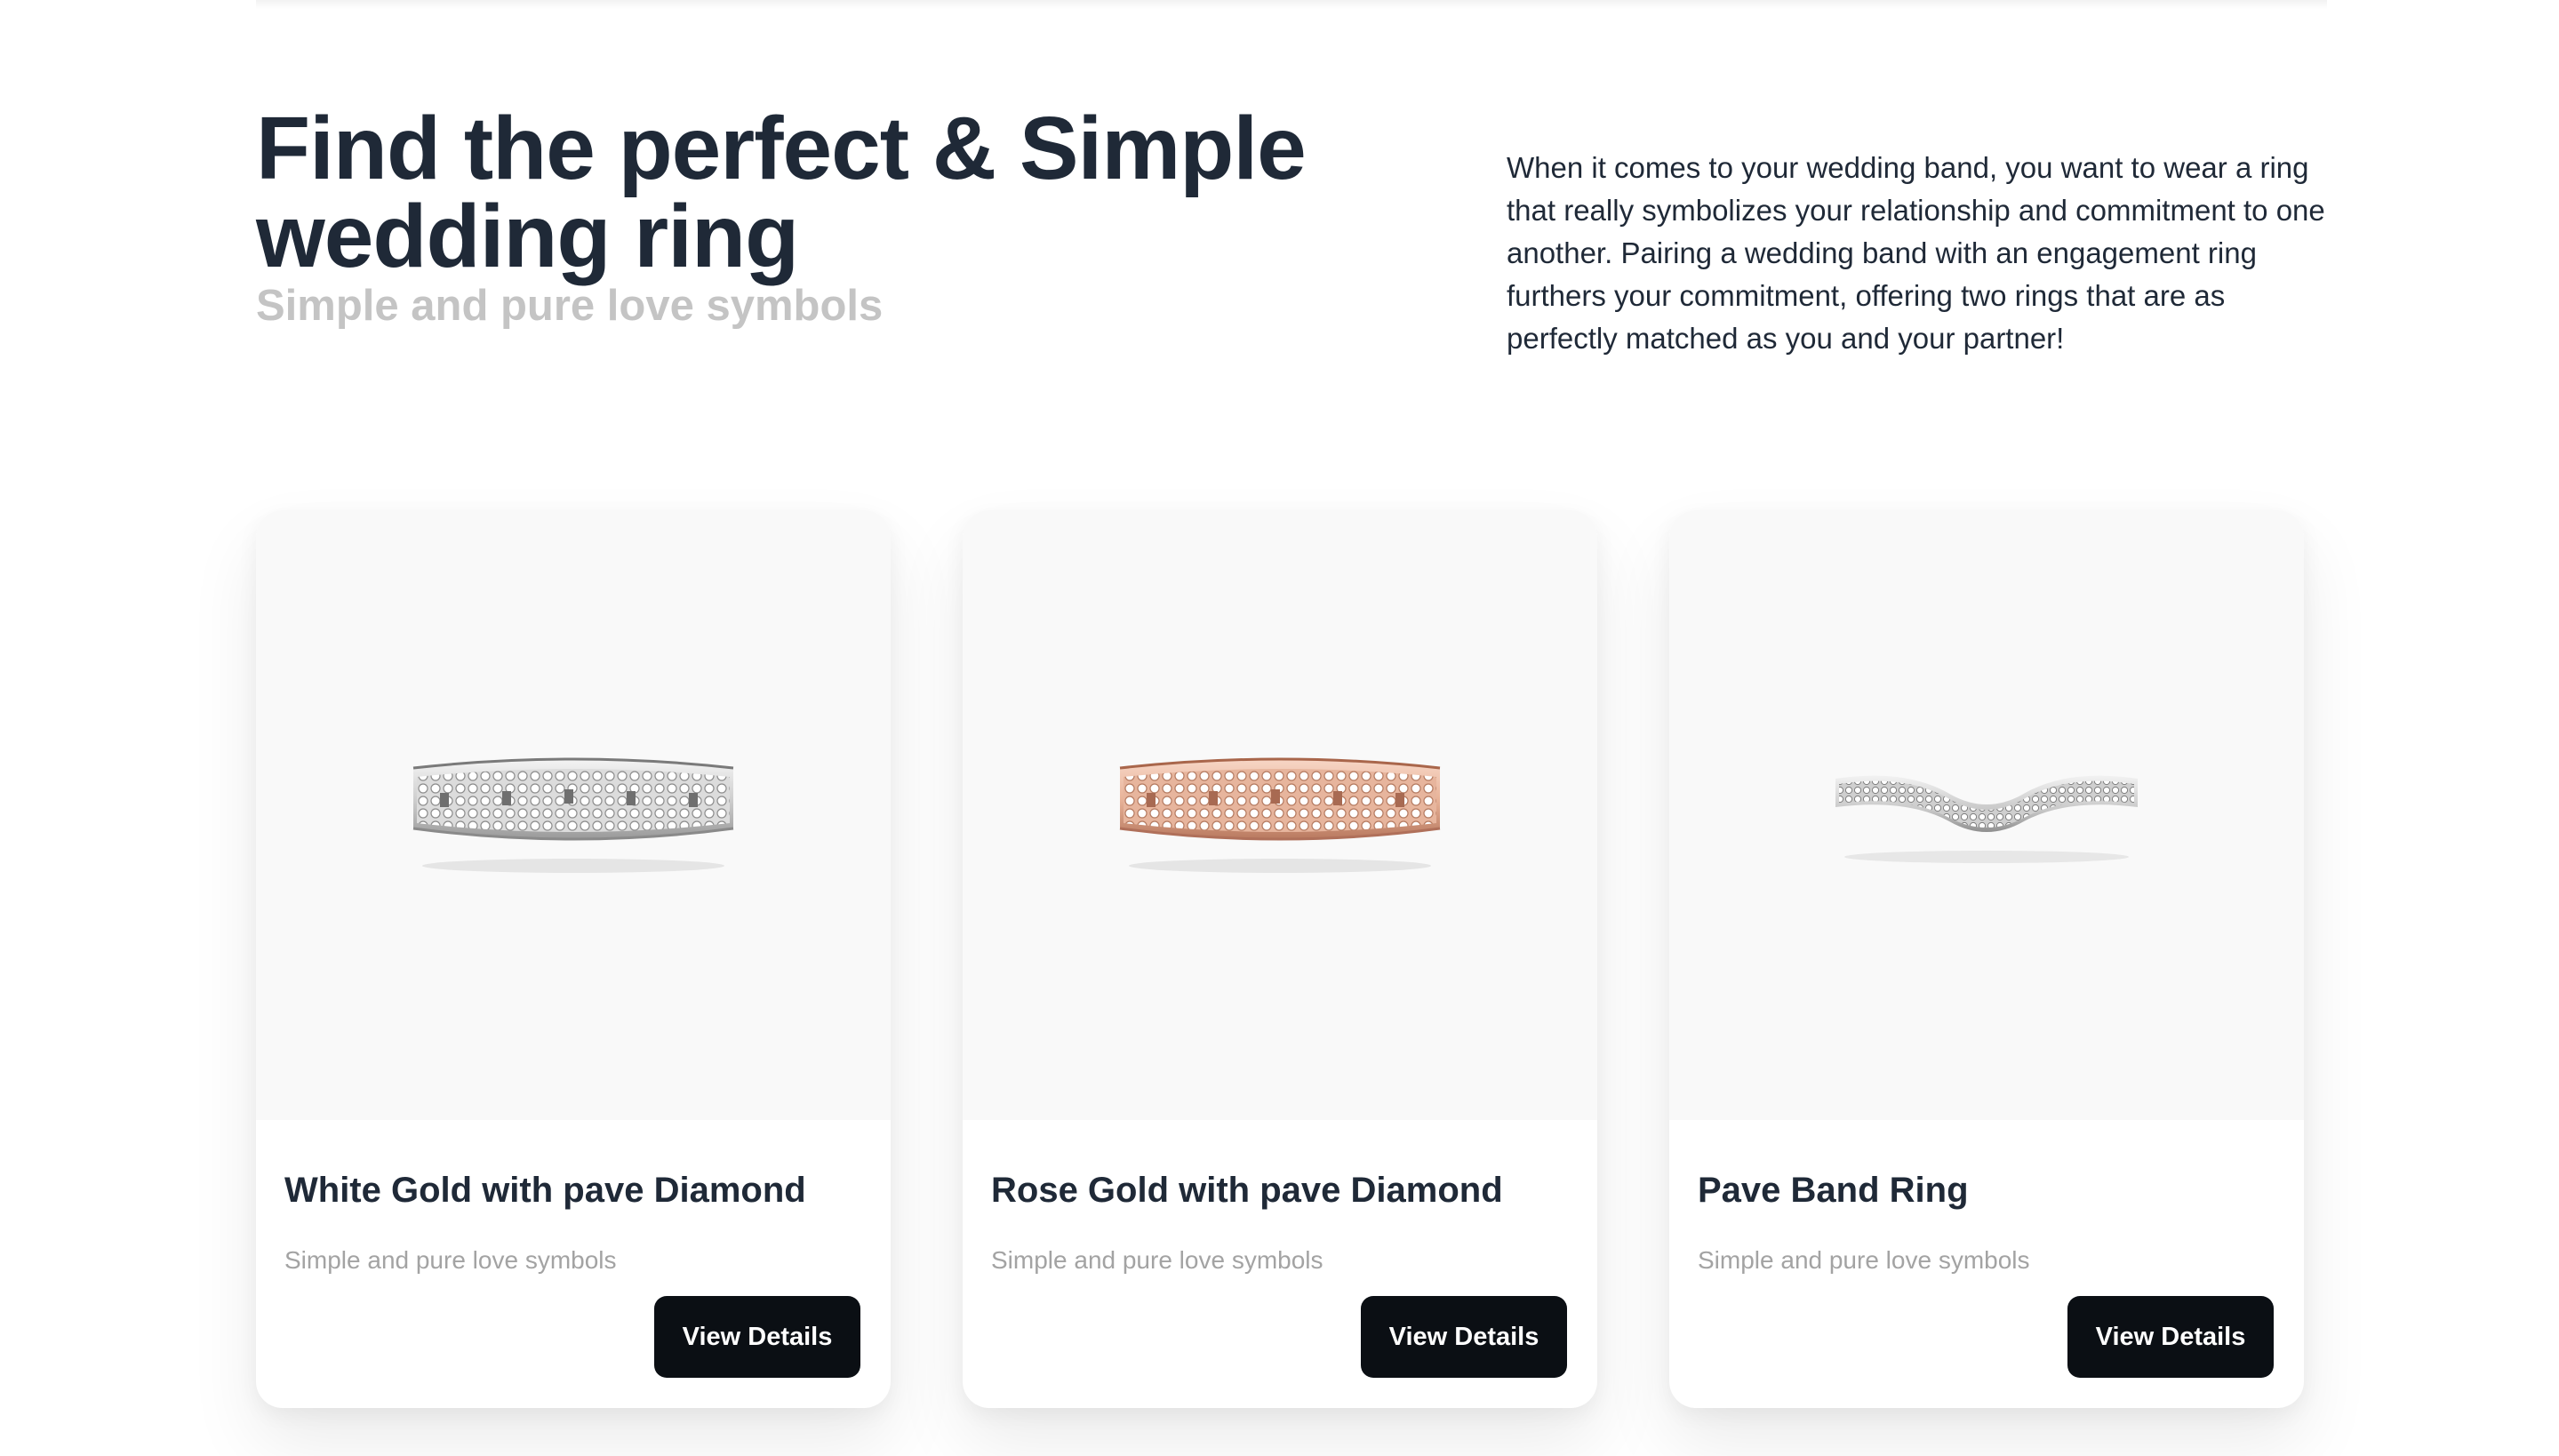 The height and width of the screenshot is (1456, 2559). What do you see at coordinates (1247, 1190) in the screenshot?
I see `product-title: Rose Gold with pave Diamond` at bounding box center [1247, 1190].